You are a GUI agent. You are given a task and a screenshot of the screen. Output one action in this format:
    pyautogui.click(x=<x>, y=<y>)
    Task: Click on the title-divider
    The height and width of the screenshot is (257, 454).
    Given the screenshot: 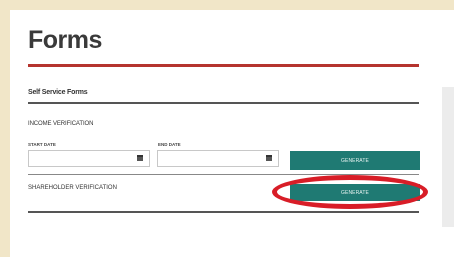 What is the action you would take?
    pyautogui.click(x=223, y=65)
    